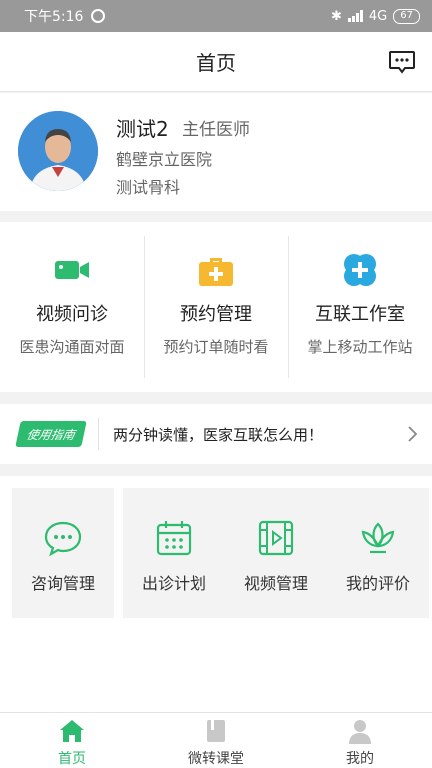 The height and width of the screenshot is (768, 432). I want to click on guide-badge-label: 使用指南, so click(51, 434).